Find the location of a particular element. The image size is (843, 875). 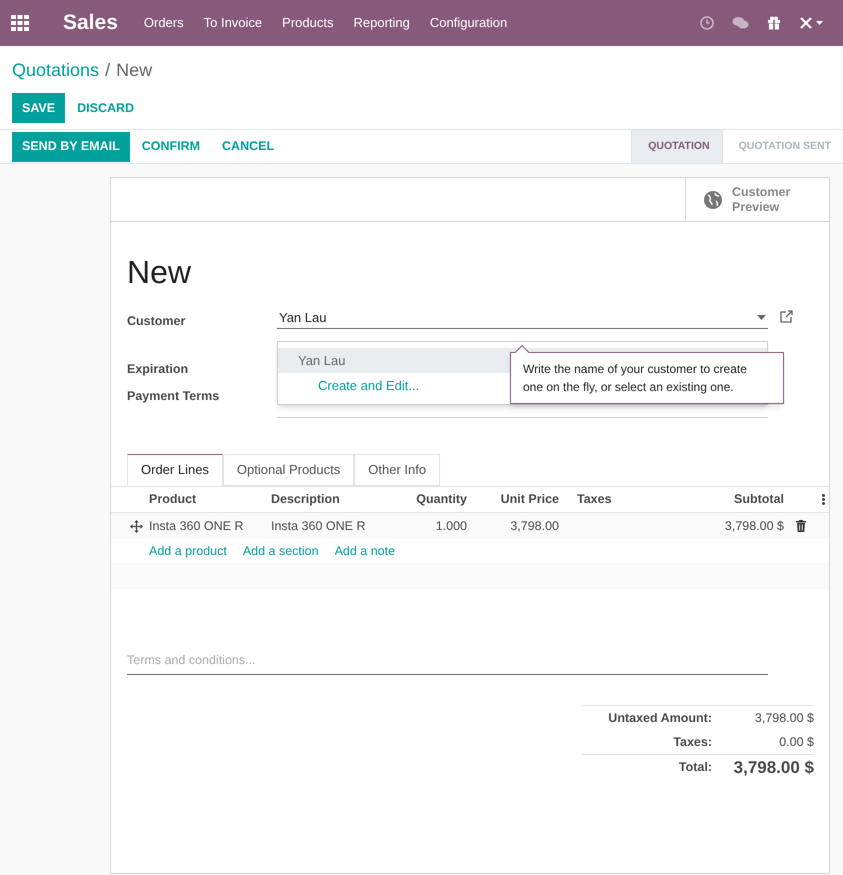

field-label: Payment Terms is located at coordinates (173, 396).